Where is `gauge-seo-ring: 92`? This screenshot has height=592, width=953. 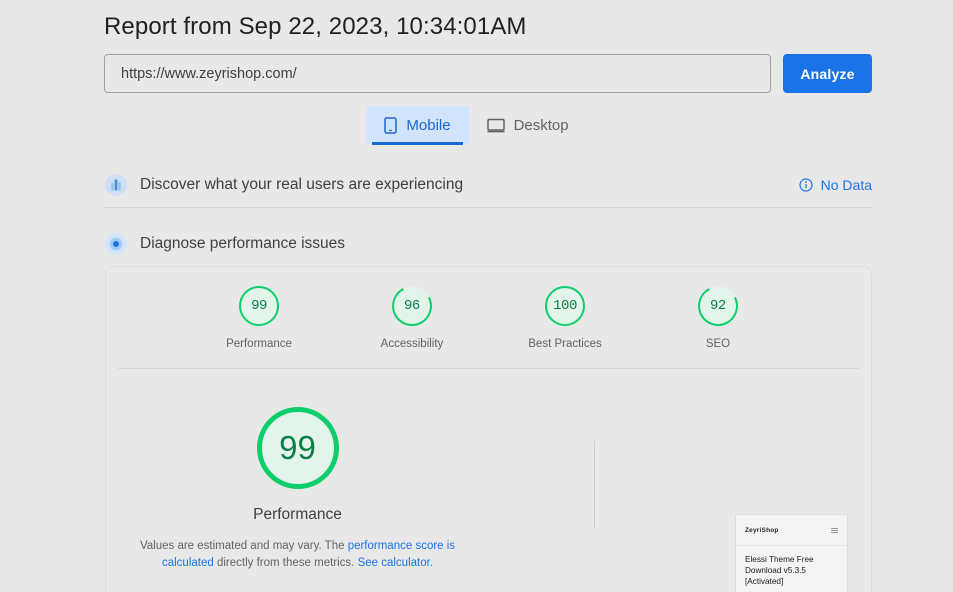 gauge-seo-ring: 92 is located at coordinates (718, 306).